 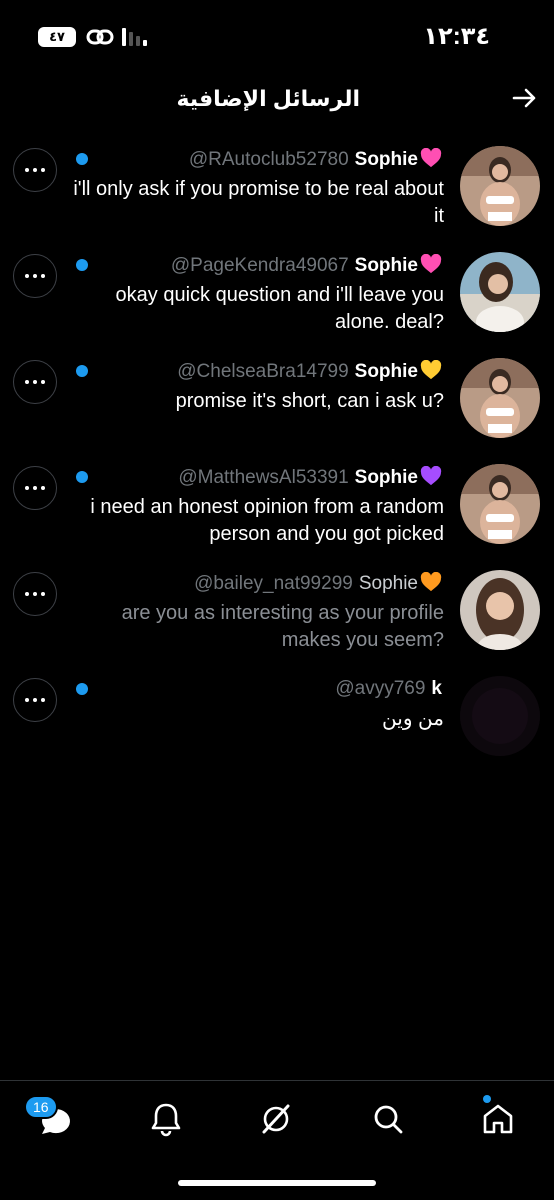 I want to click on sender-handle: @bailey_nat99299, so click(x=273, y=583).